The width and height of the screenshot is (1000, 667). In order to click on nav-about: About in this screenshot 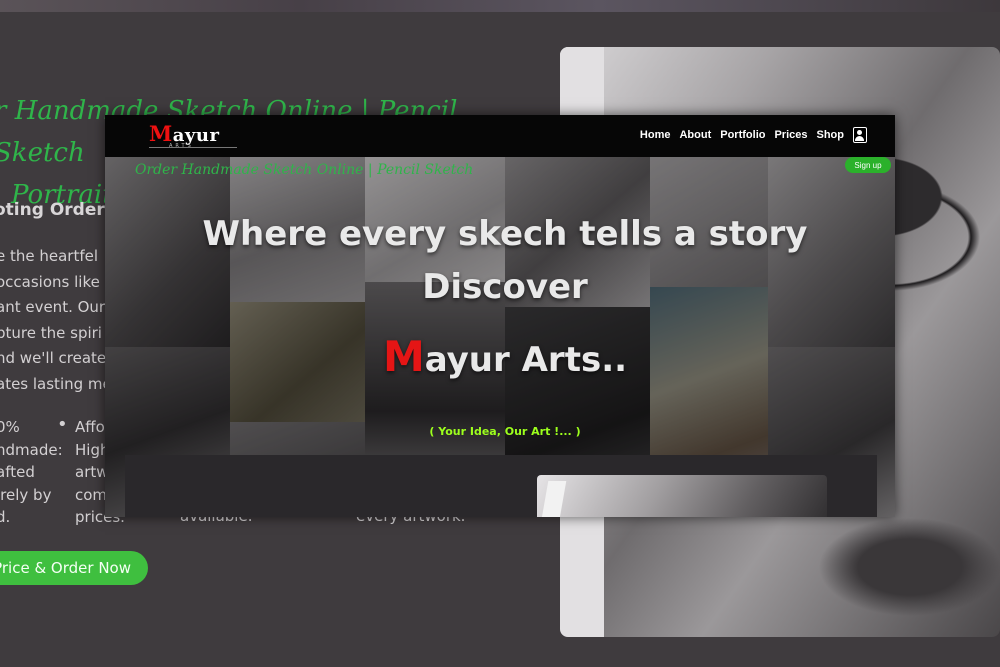, I will do `click(695, 135)`.